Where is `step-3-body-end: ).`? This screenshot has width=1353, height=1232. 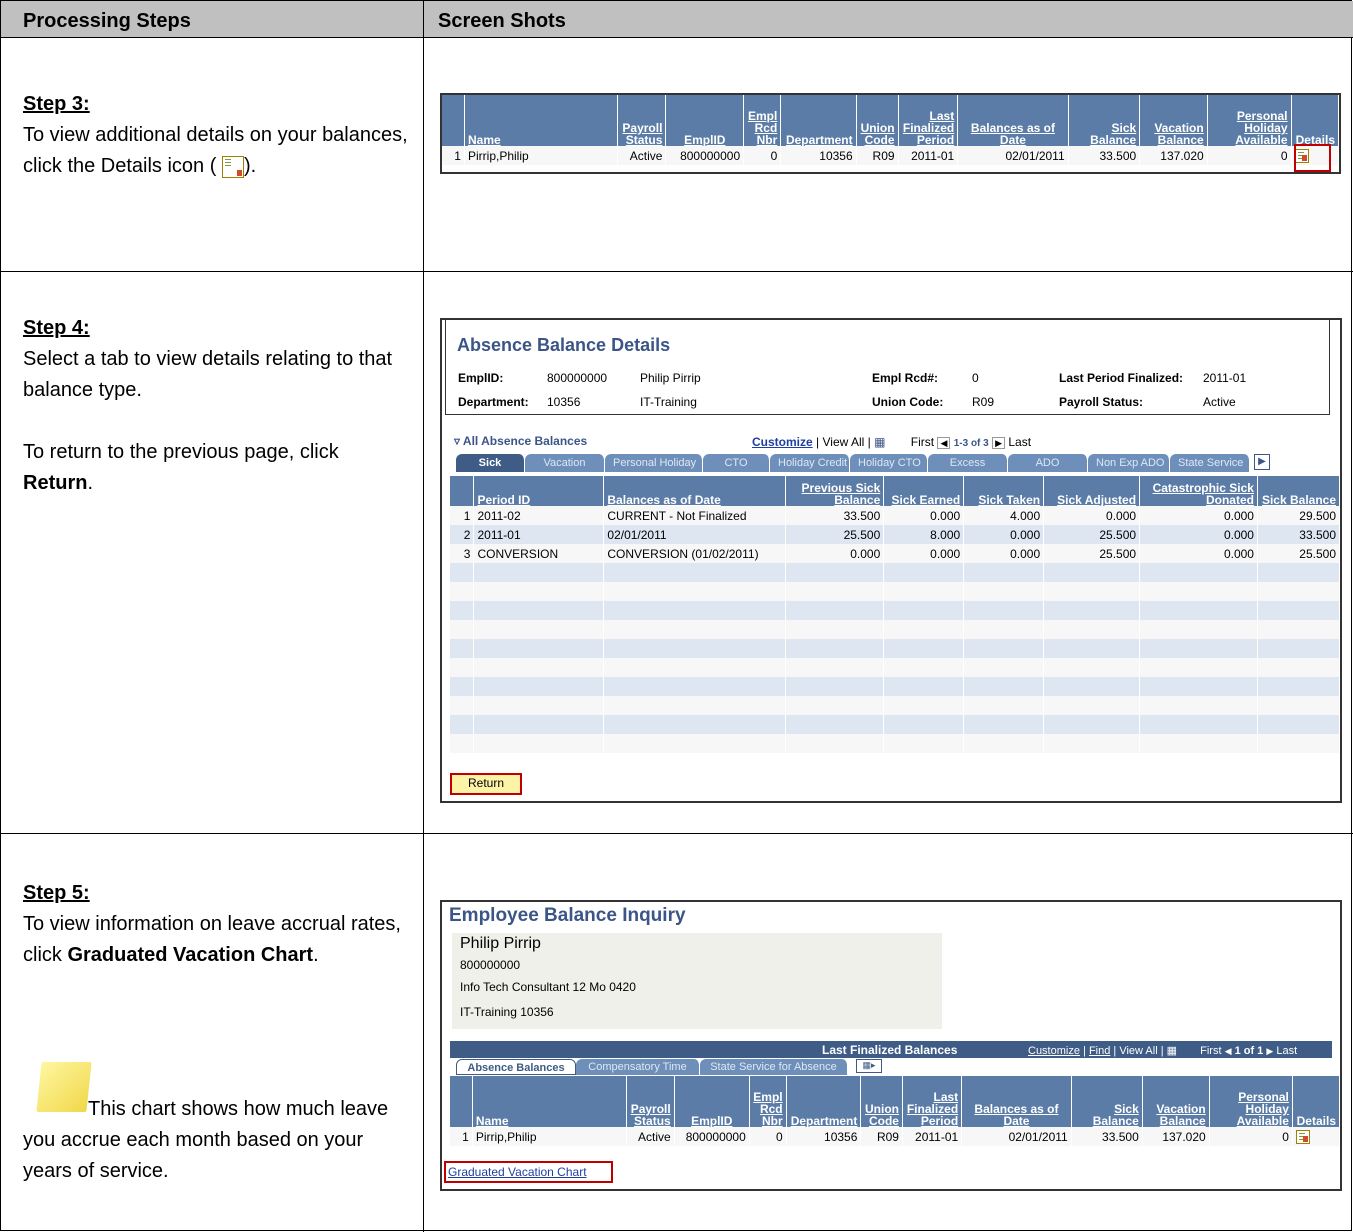
step-3-body-end: ). is located at coordinates (250, 166).